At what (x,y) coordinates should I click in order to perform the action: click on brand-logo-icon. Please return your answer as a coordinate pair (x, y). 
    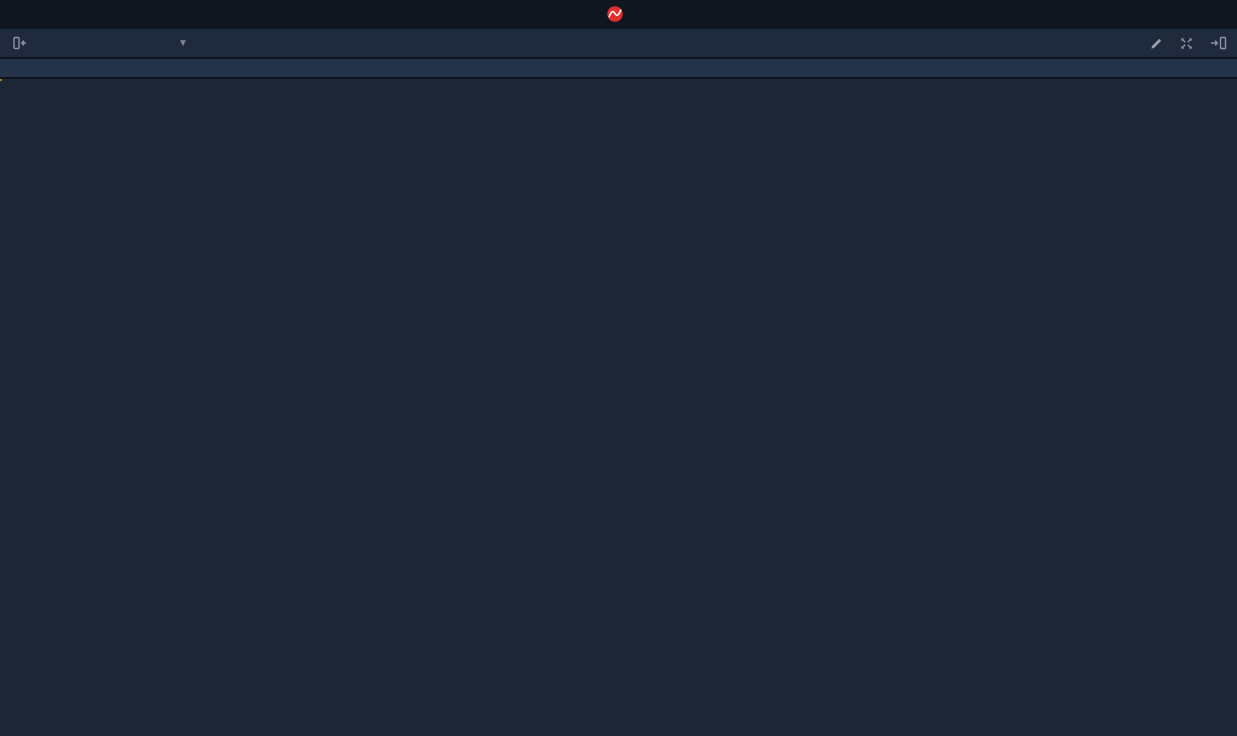
    Looking at the image, I should click on (615, 14).